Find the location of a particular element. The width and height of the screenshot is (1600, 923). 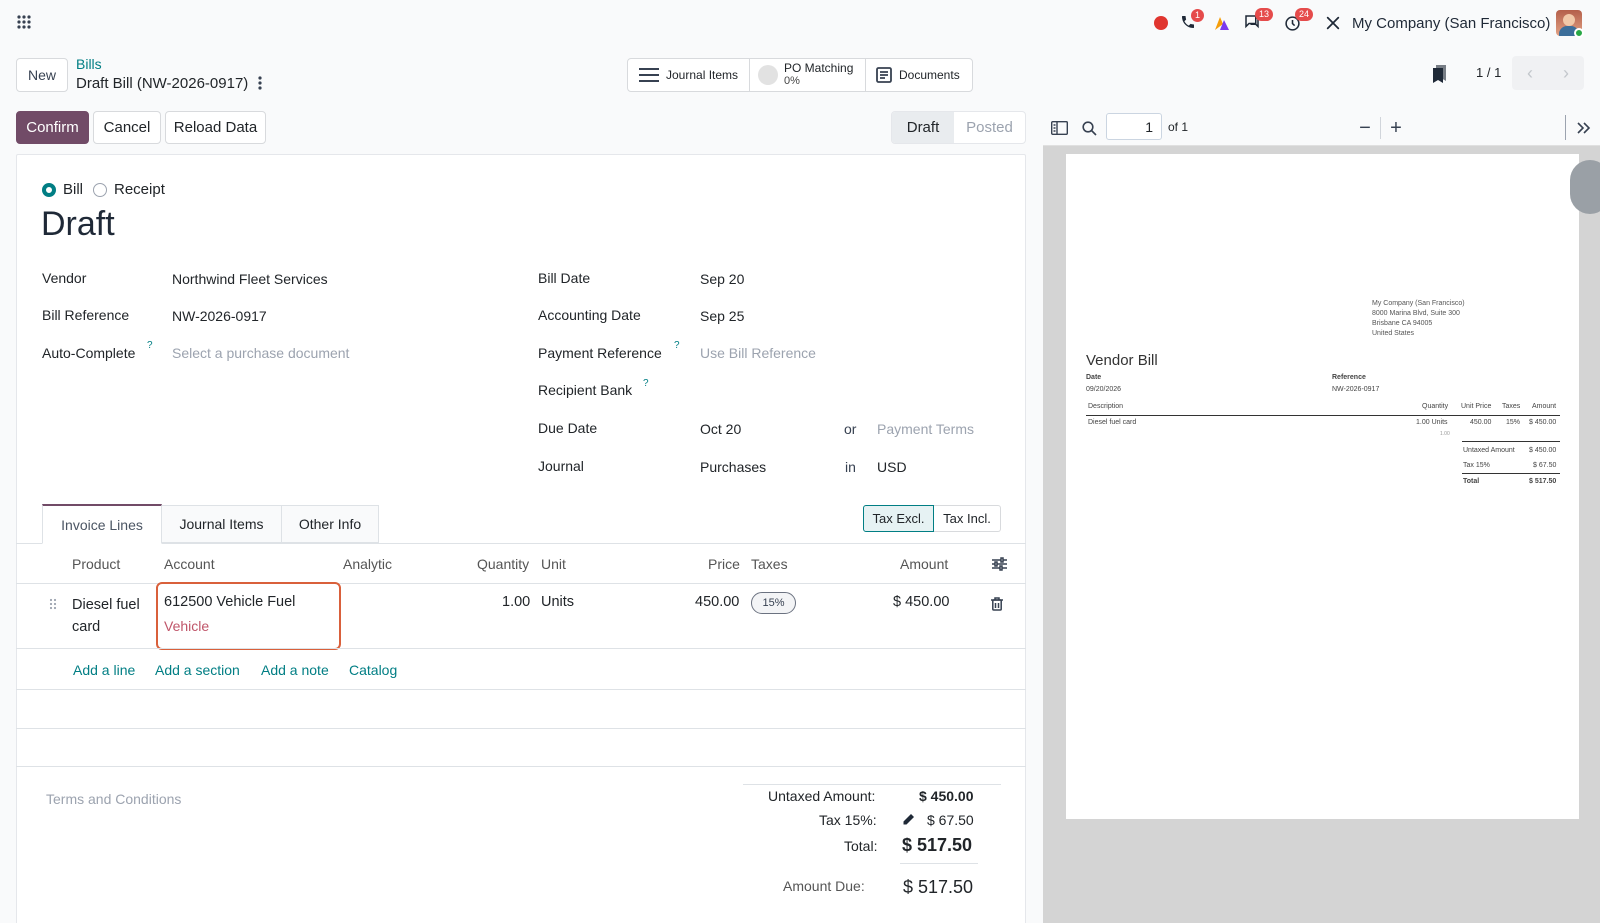

pdf-total-label: Total is located at coordinates (1471, 481).